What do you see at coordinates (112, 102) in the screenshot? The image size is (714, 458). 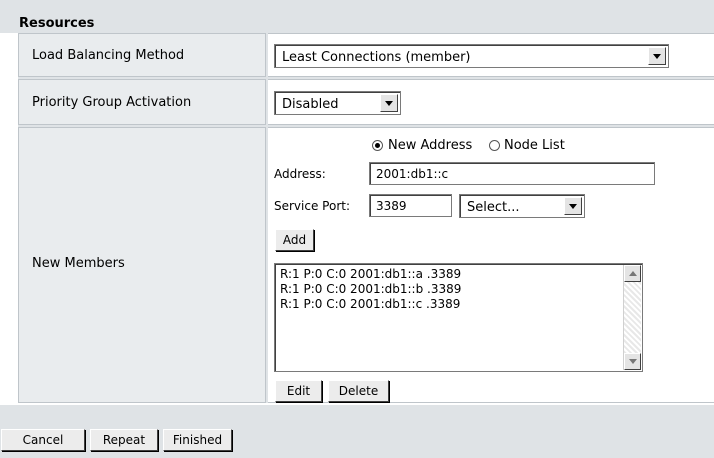 I see `priority-group-label: Priority Group Activation` at bounding box center [112, 102].